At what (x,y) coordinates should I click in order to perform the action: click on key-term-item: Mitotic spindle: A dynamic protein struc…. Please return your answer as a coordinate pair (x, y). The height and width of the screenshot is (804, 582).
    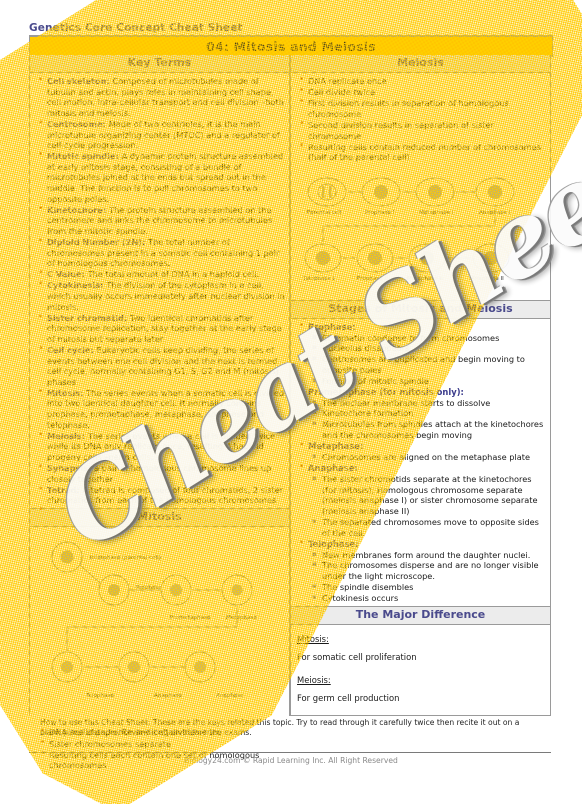
    Looking at the image, I should click on (161, 177).